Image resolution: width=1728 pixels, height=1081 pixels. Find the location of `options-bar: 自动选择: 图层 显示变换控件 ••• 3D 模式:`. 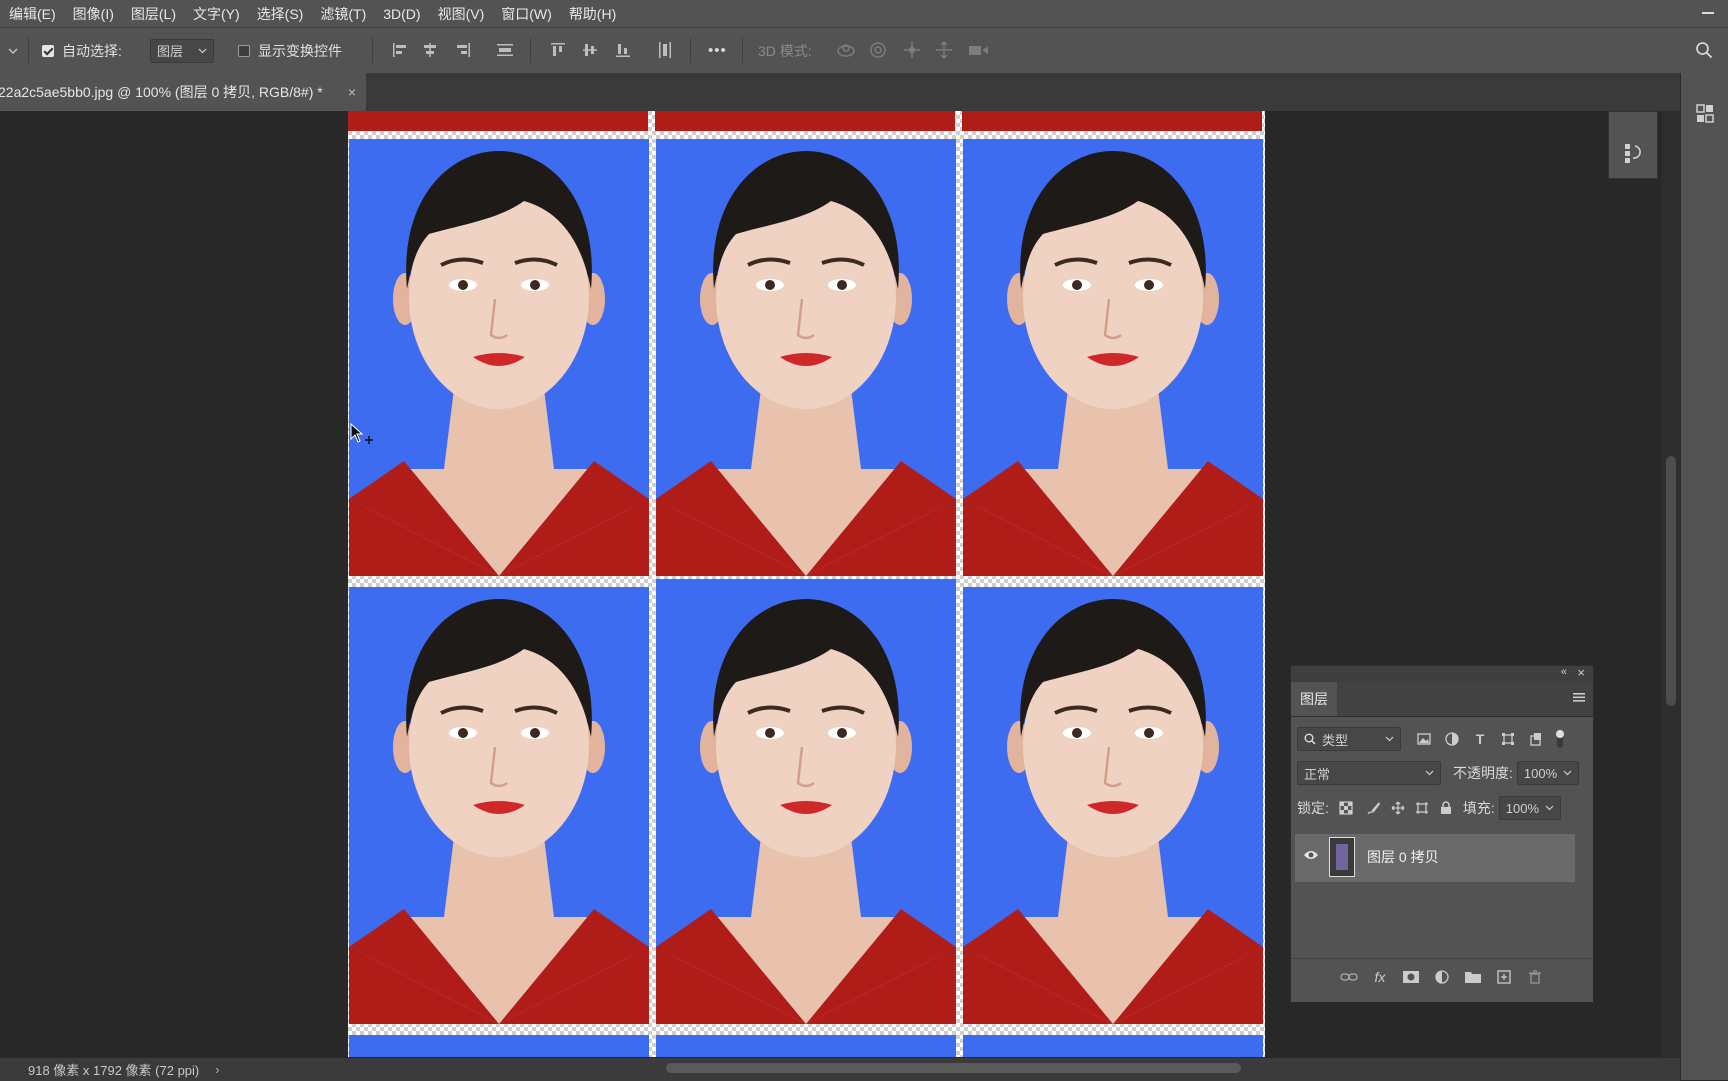

options-bar: 自动选择: 图层 显示变换控件 ••• 3D 模式: is located at coordinates (864, 50).